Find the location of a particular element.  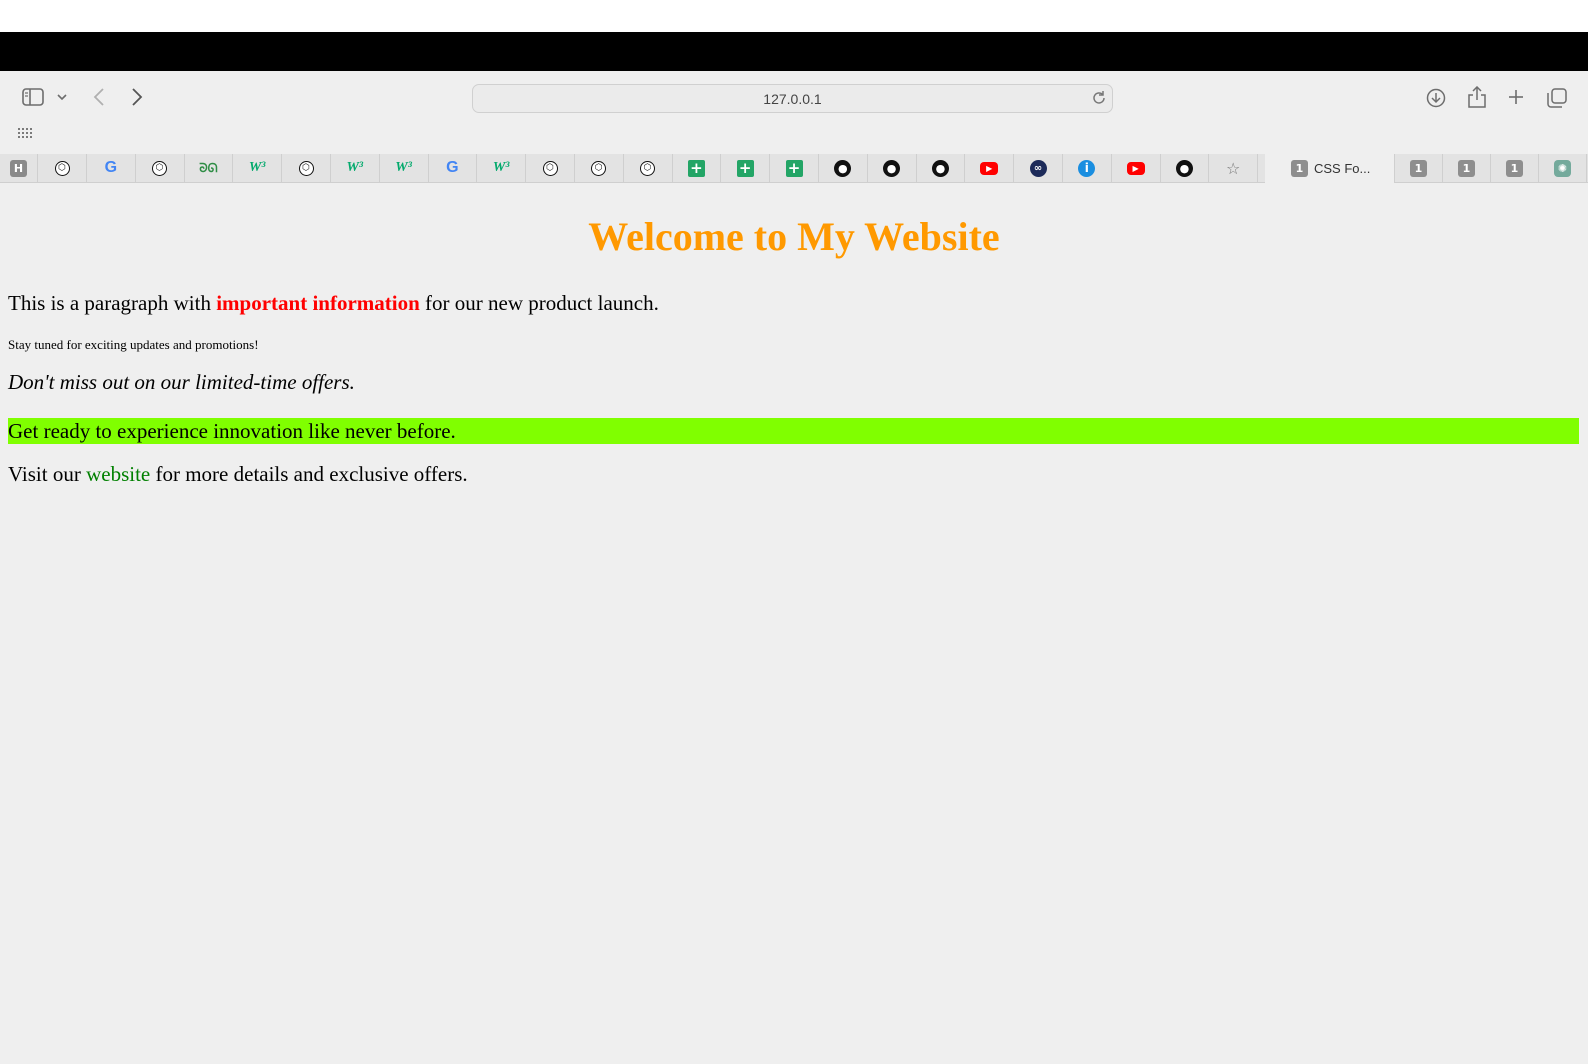

share-icon is located at coordinates (1477, 97).